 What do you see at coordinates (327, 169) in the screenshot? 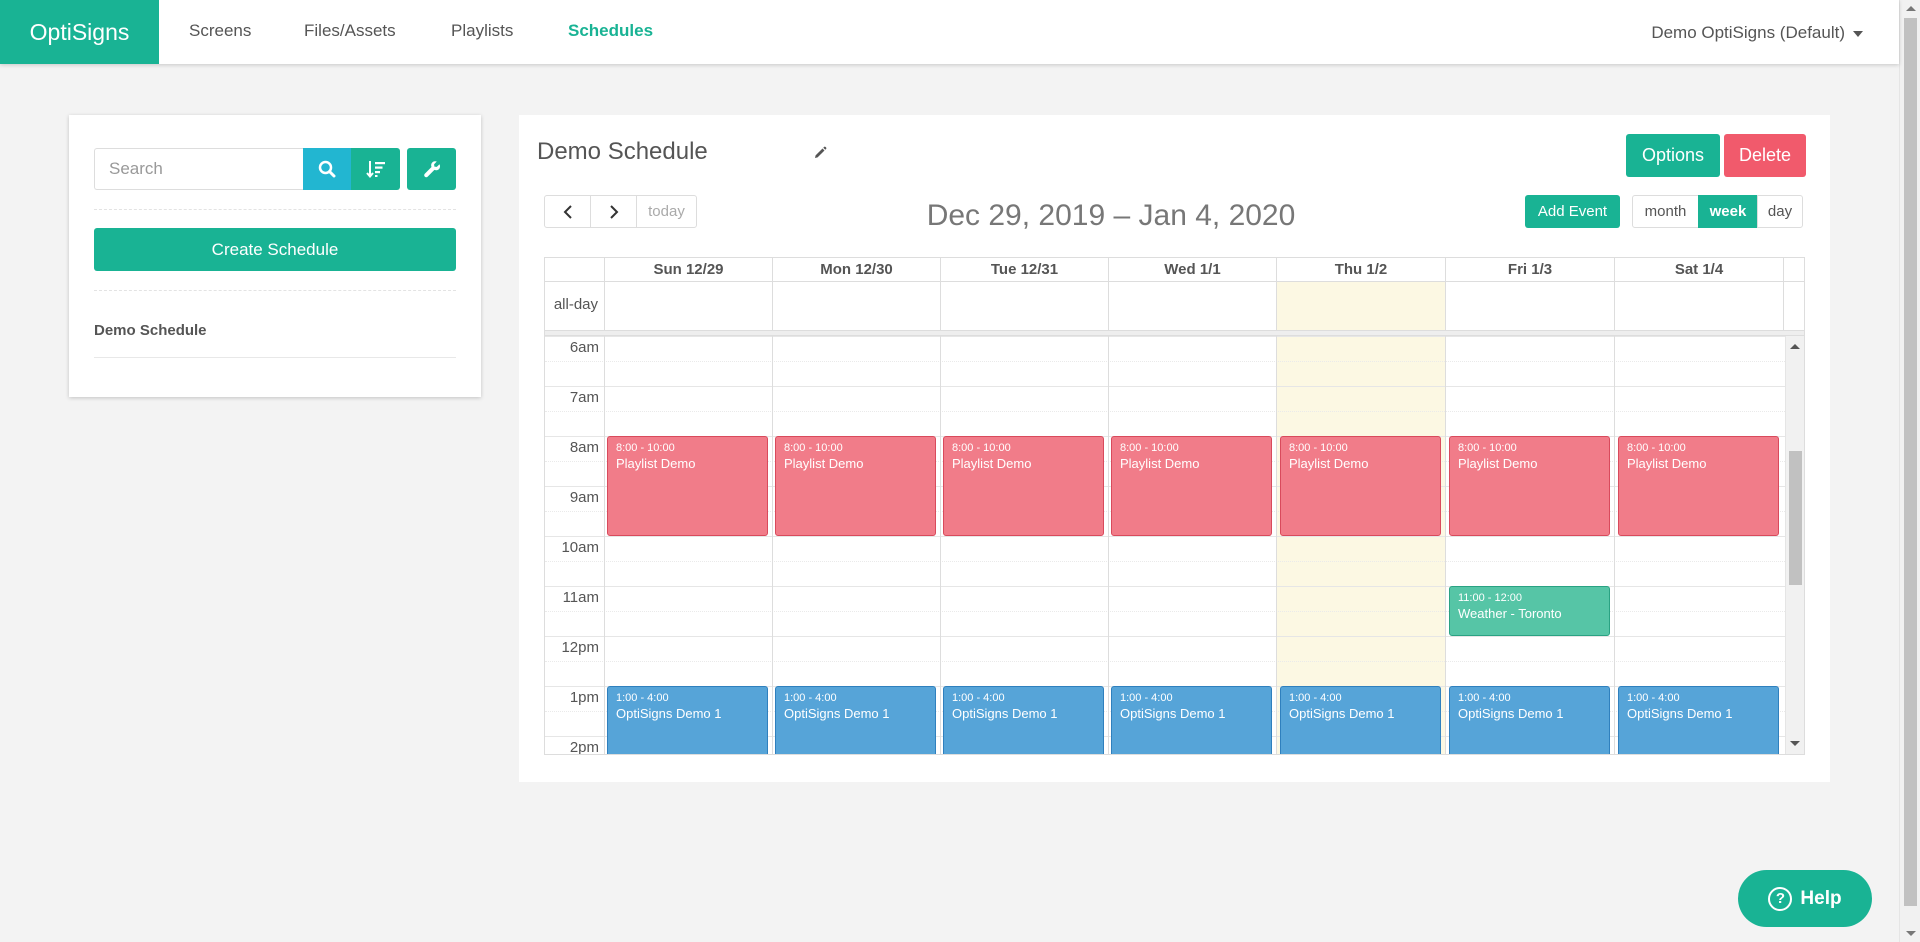
I see `search-button` at bounding box center [327, 169].